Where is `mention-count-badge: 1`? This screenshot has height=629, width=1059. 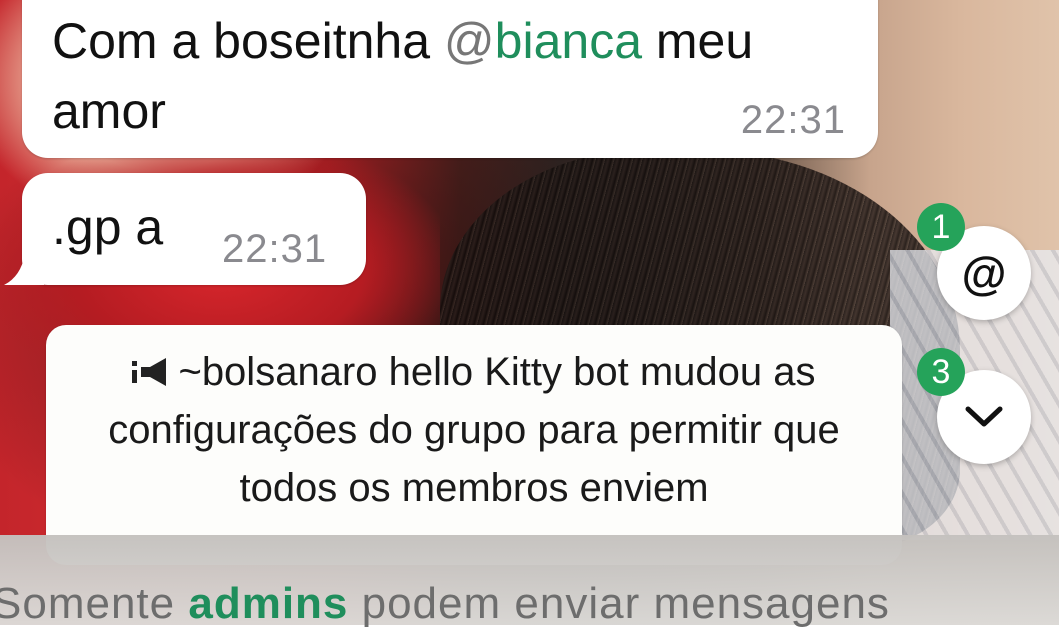
mention-count-badge: 1 is located at coordinates (941, 227).